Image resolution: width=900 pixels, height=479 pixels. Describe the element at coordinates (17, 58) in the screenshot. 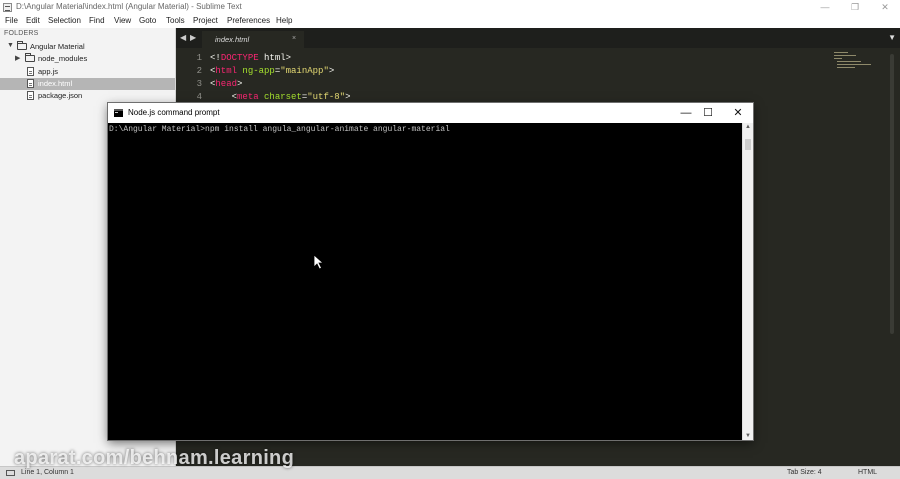

I see `collapsed-arrow-icon: ▶` at that location.